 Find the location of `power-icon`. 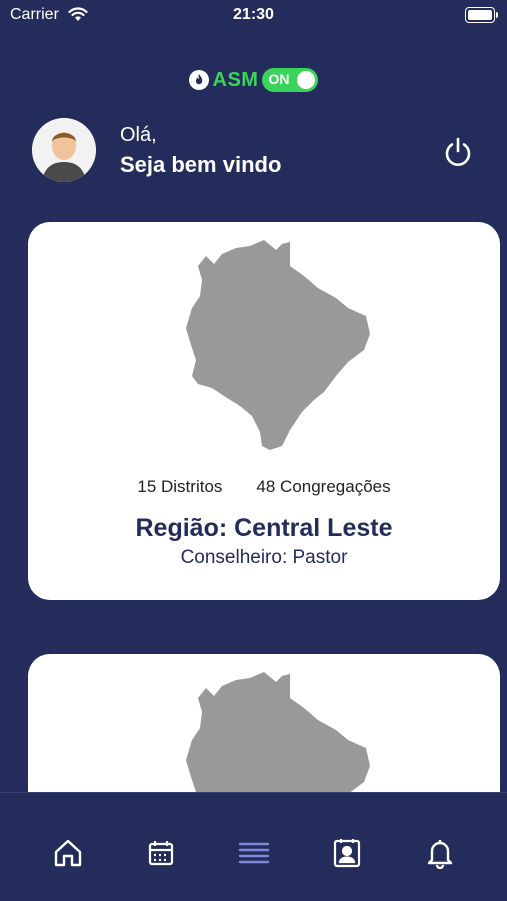

power-icon is located at coordinates (458, 152).